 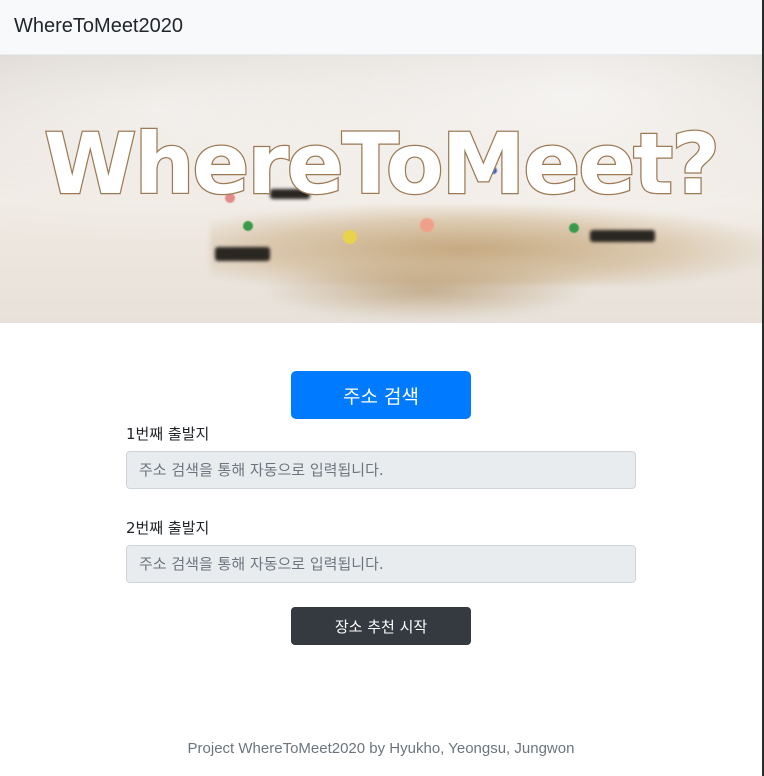 I want to click on origin-1-label: 1번째 출발지, so click(x=168, y=434).